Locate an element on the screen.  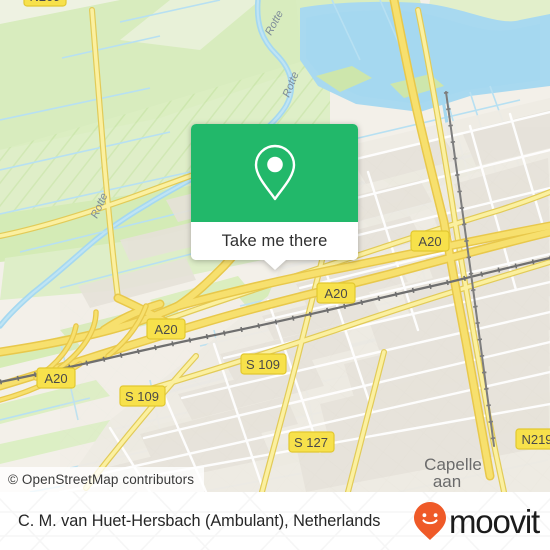
osm-attribution: © OpenStreetMap contributors is located at coordinates (102, 479).